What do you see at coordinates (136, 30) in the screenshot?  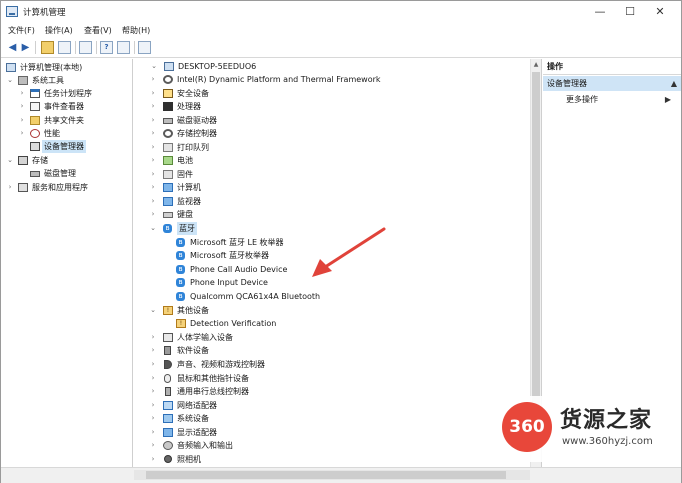 I see `menu-help: 帮助(H)` at bounding box center [136, 30].